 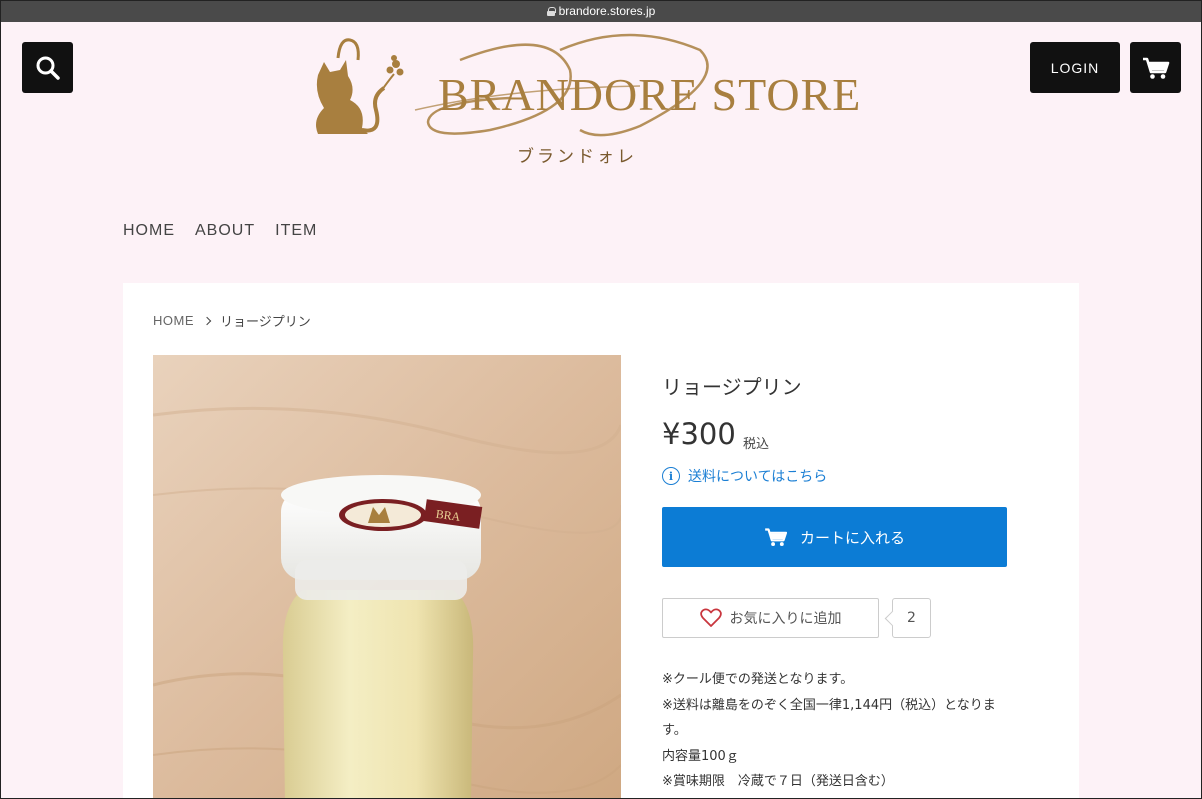 I want to click on product-price: ¥300, so click(x=699, y=434).